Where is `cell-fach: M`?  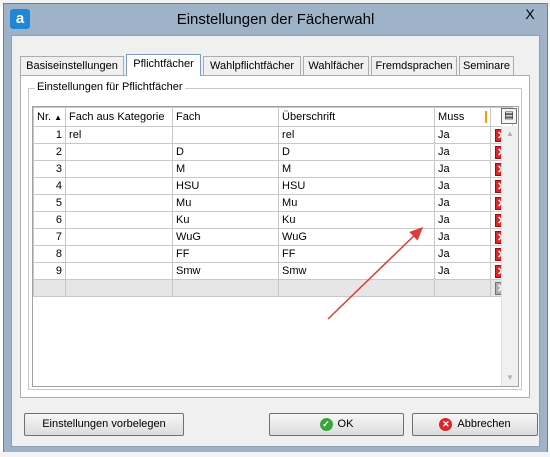
cell-fach: M is located at coordinates (226, 169).